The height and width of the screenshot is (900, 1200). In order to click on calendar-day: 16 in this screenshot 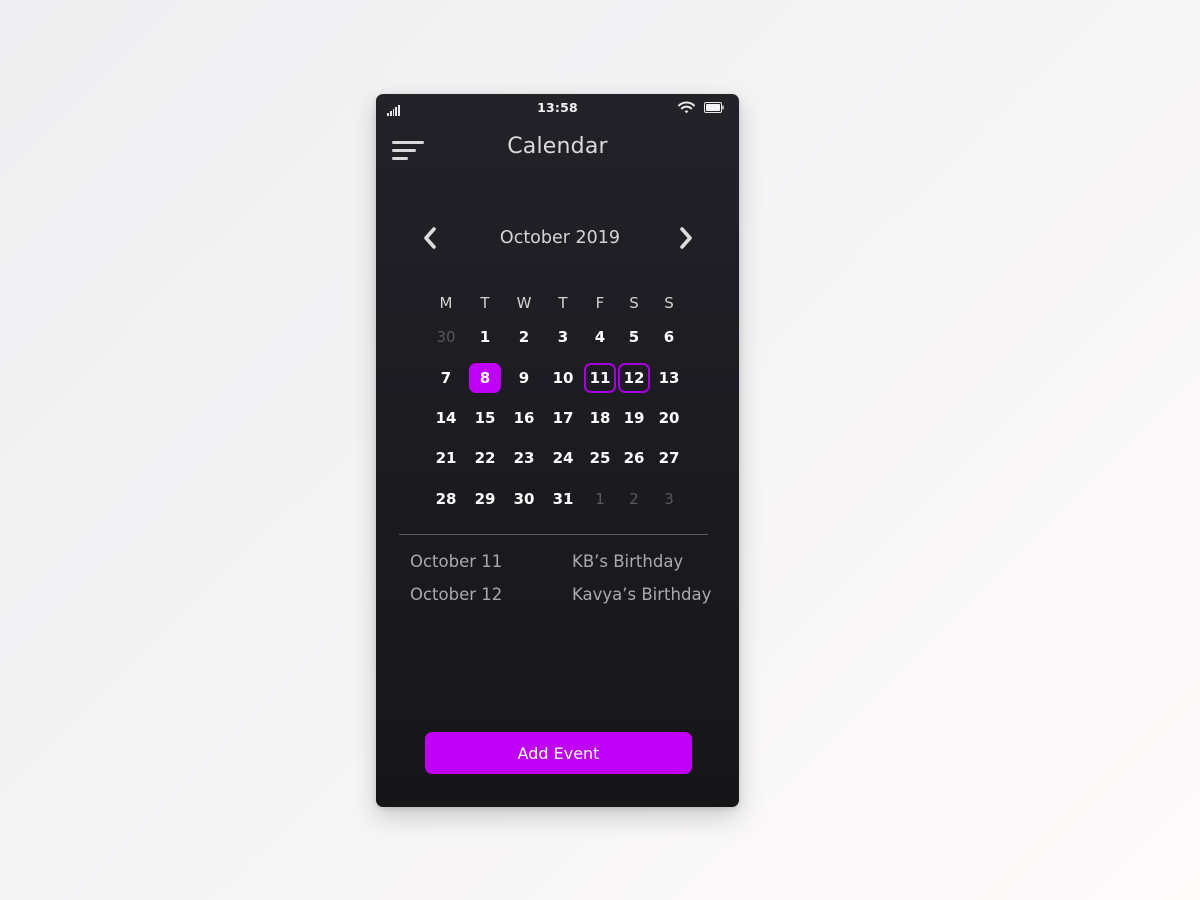, I will do `click(524, 418)`.